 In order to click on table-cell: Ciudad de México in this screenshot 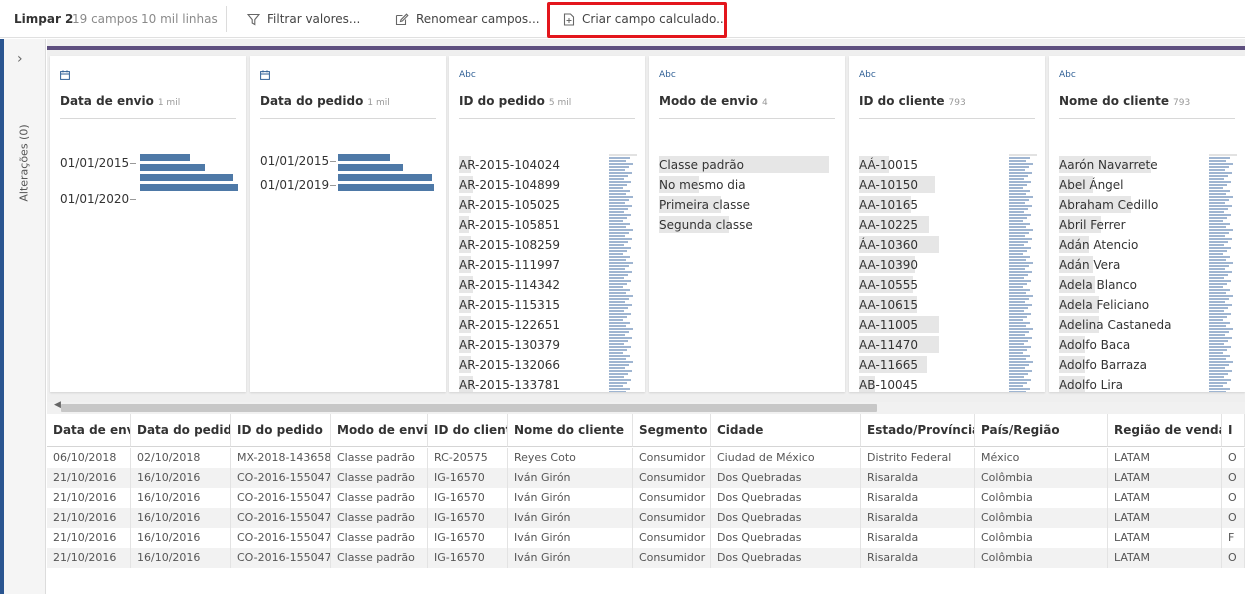, I will do `click(786, 458)`.